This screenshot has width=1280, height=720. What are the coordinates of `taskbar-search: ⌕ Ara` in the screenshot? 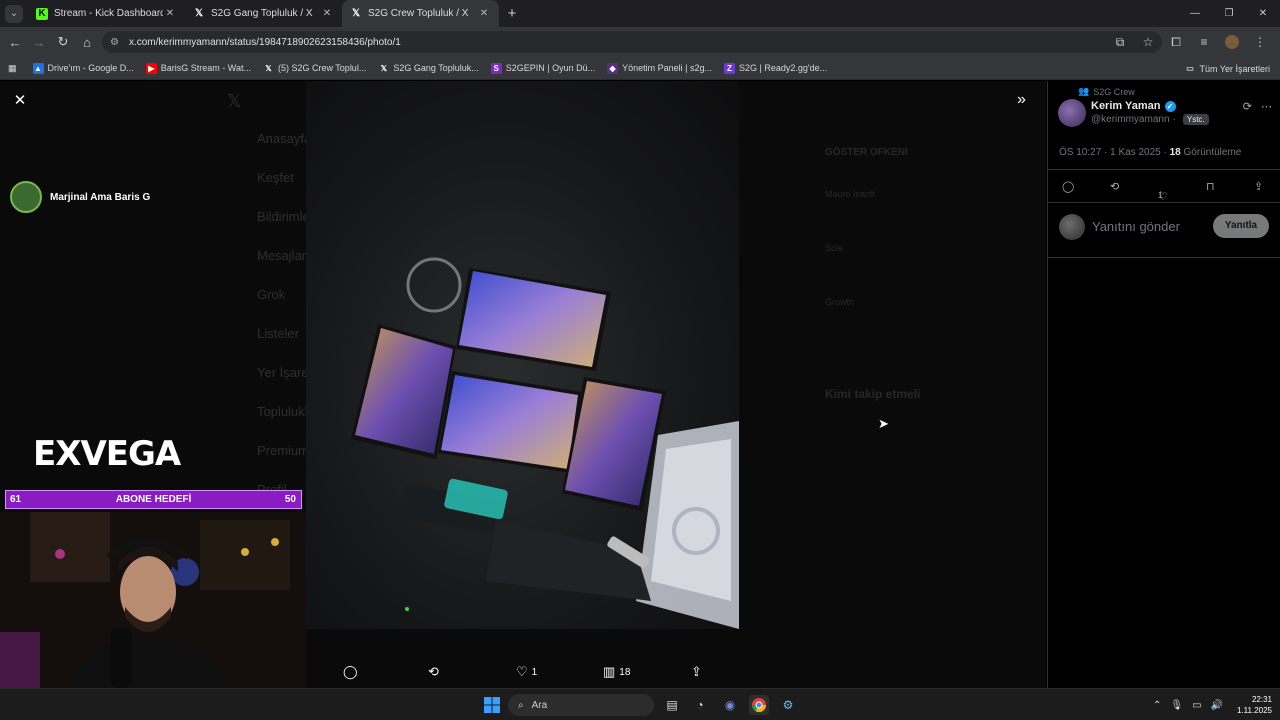 It's located at (581, 705).